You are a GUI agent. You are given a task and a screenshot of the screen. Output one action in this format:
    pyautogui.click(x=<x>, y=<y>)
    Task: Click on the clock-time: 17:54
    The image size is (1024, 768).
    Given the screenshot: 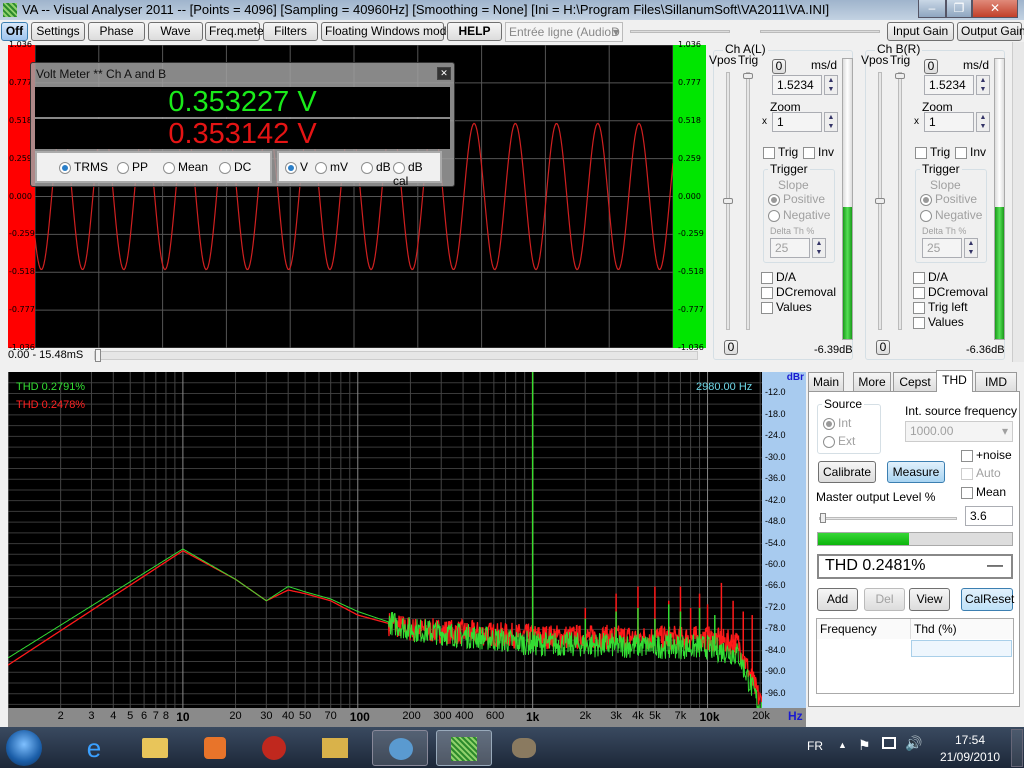 What is the action you would take?
    pyautogui.click(x=970, y=740)
    